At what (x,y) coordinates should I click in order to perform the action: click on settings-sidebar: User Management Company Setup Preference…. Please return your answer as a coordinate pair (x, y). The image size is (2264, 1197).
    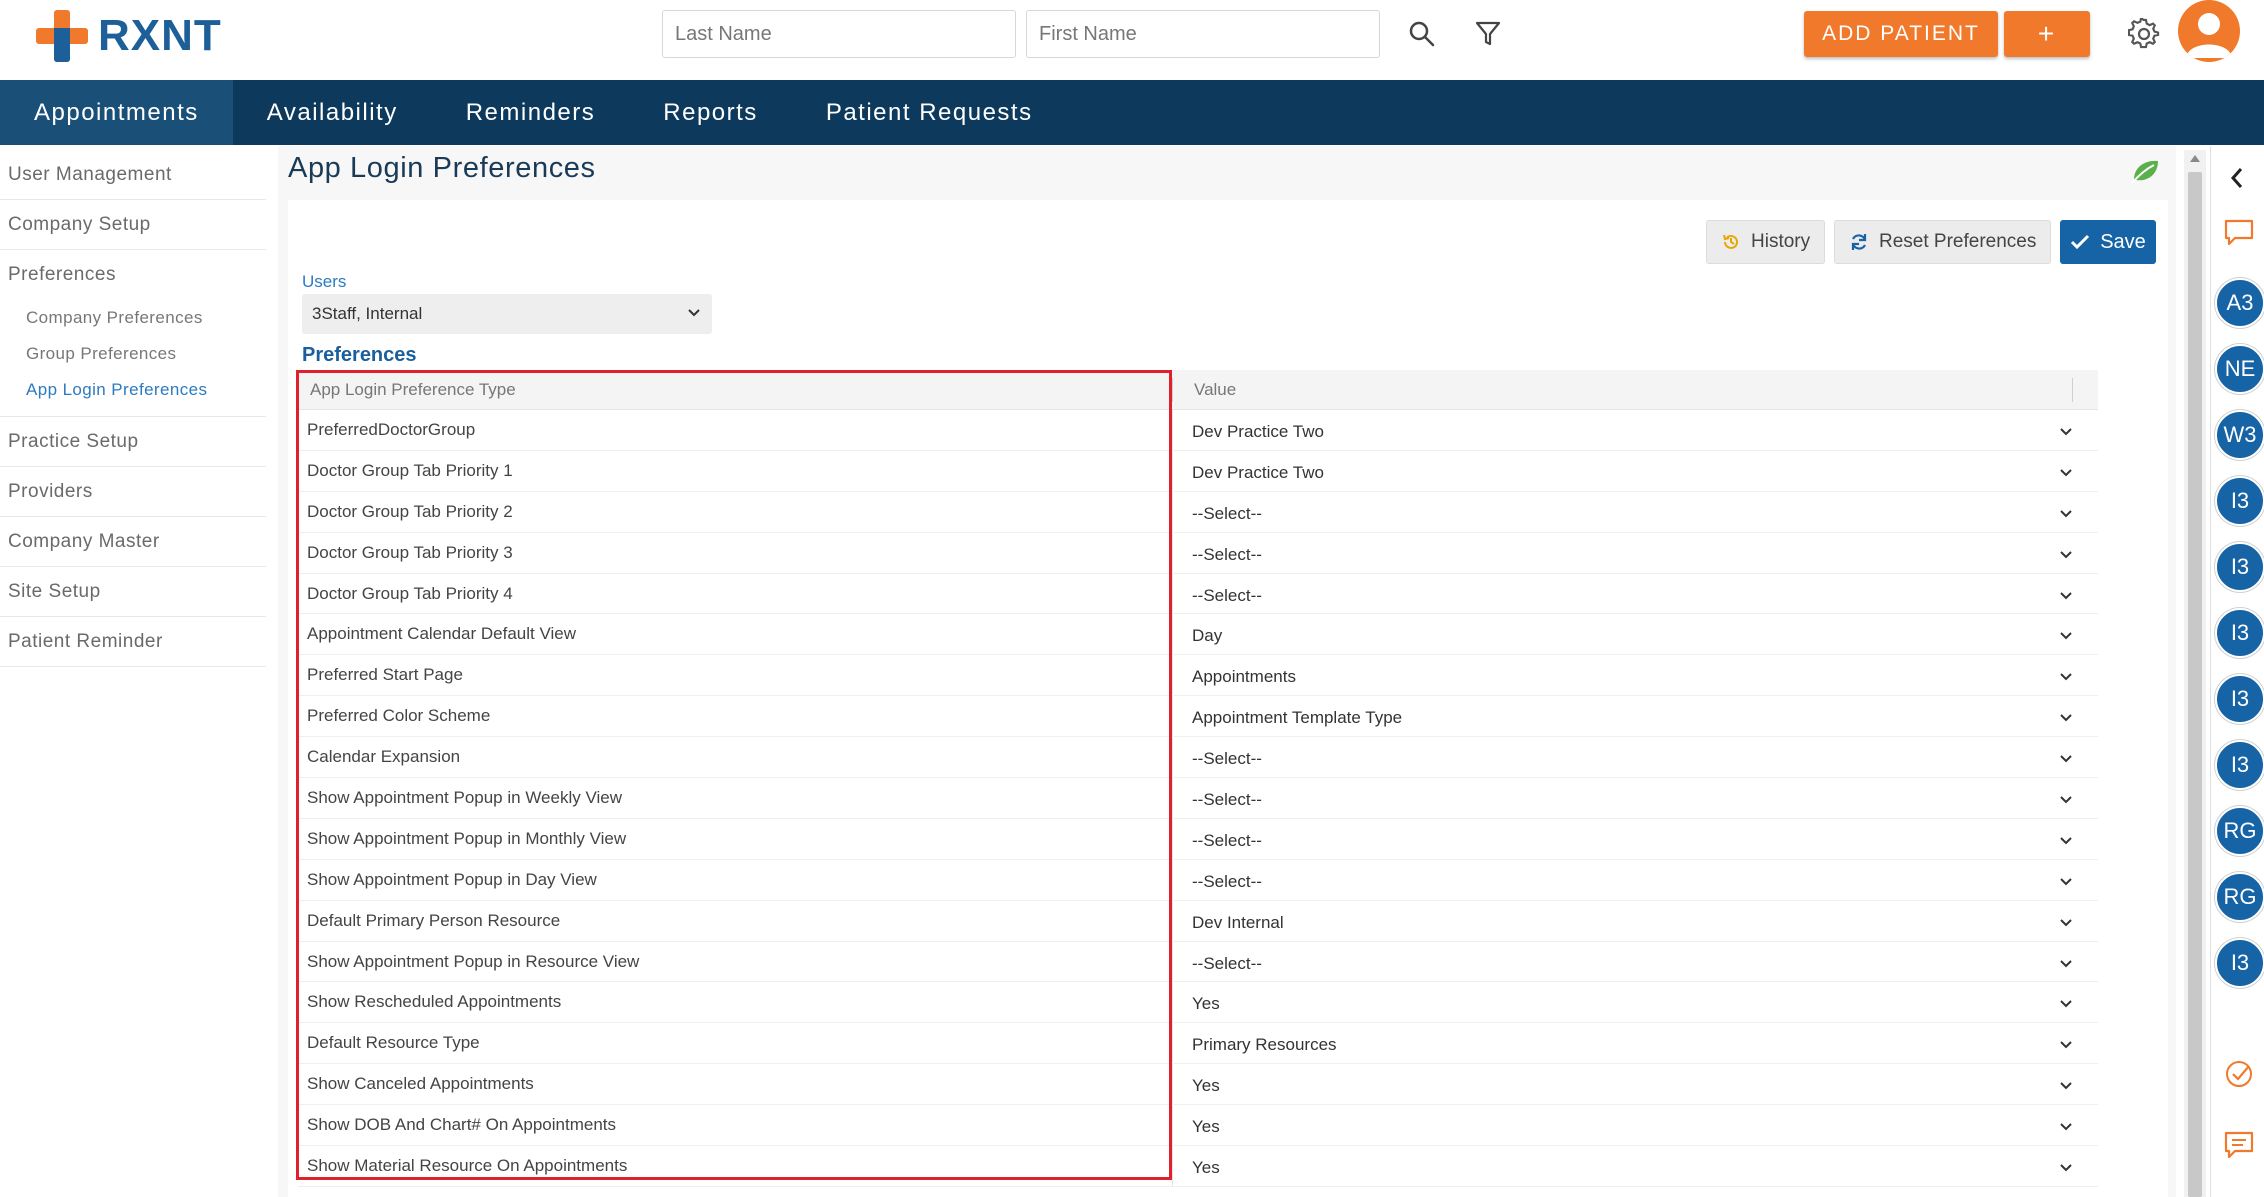
    Looking at the image, I should click on (135, 408).